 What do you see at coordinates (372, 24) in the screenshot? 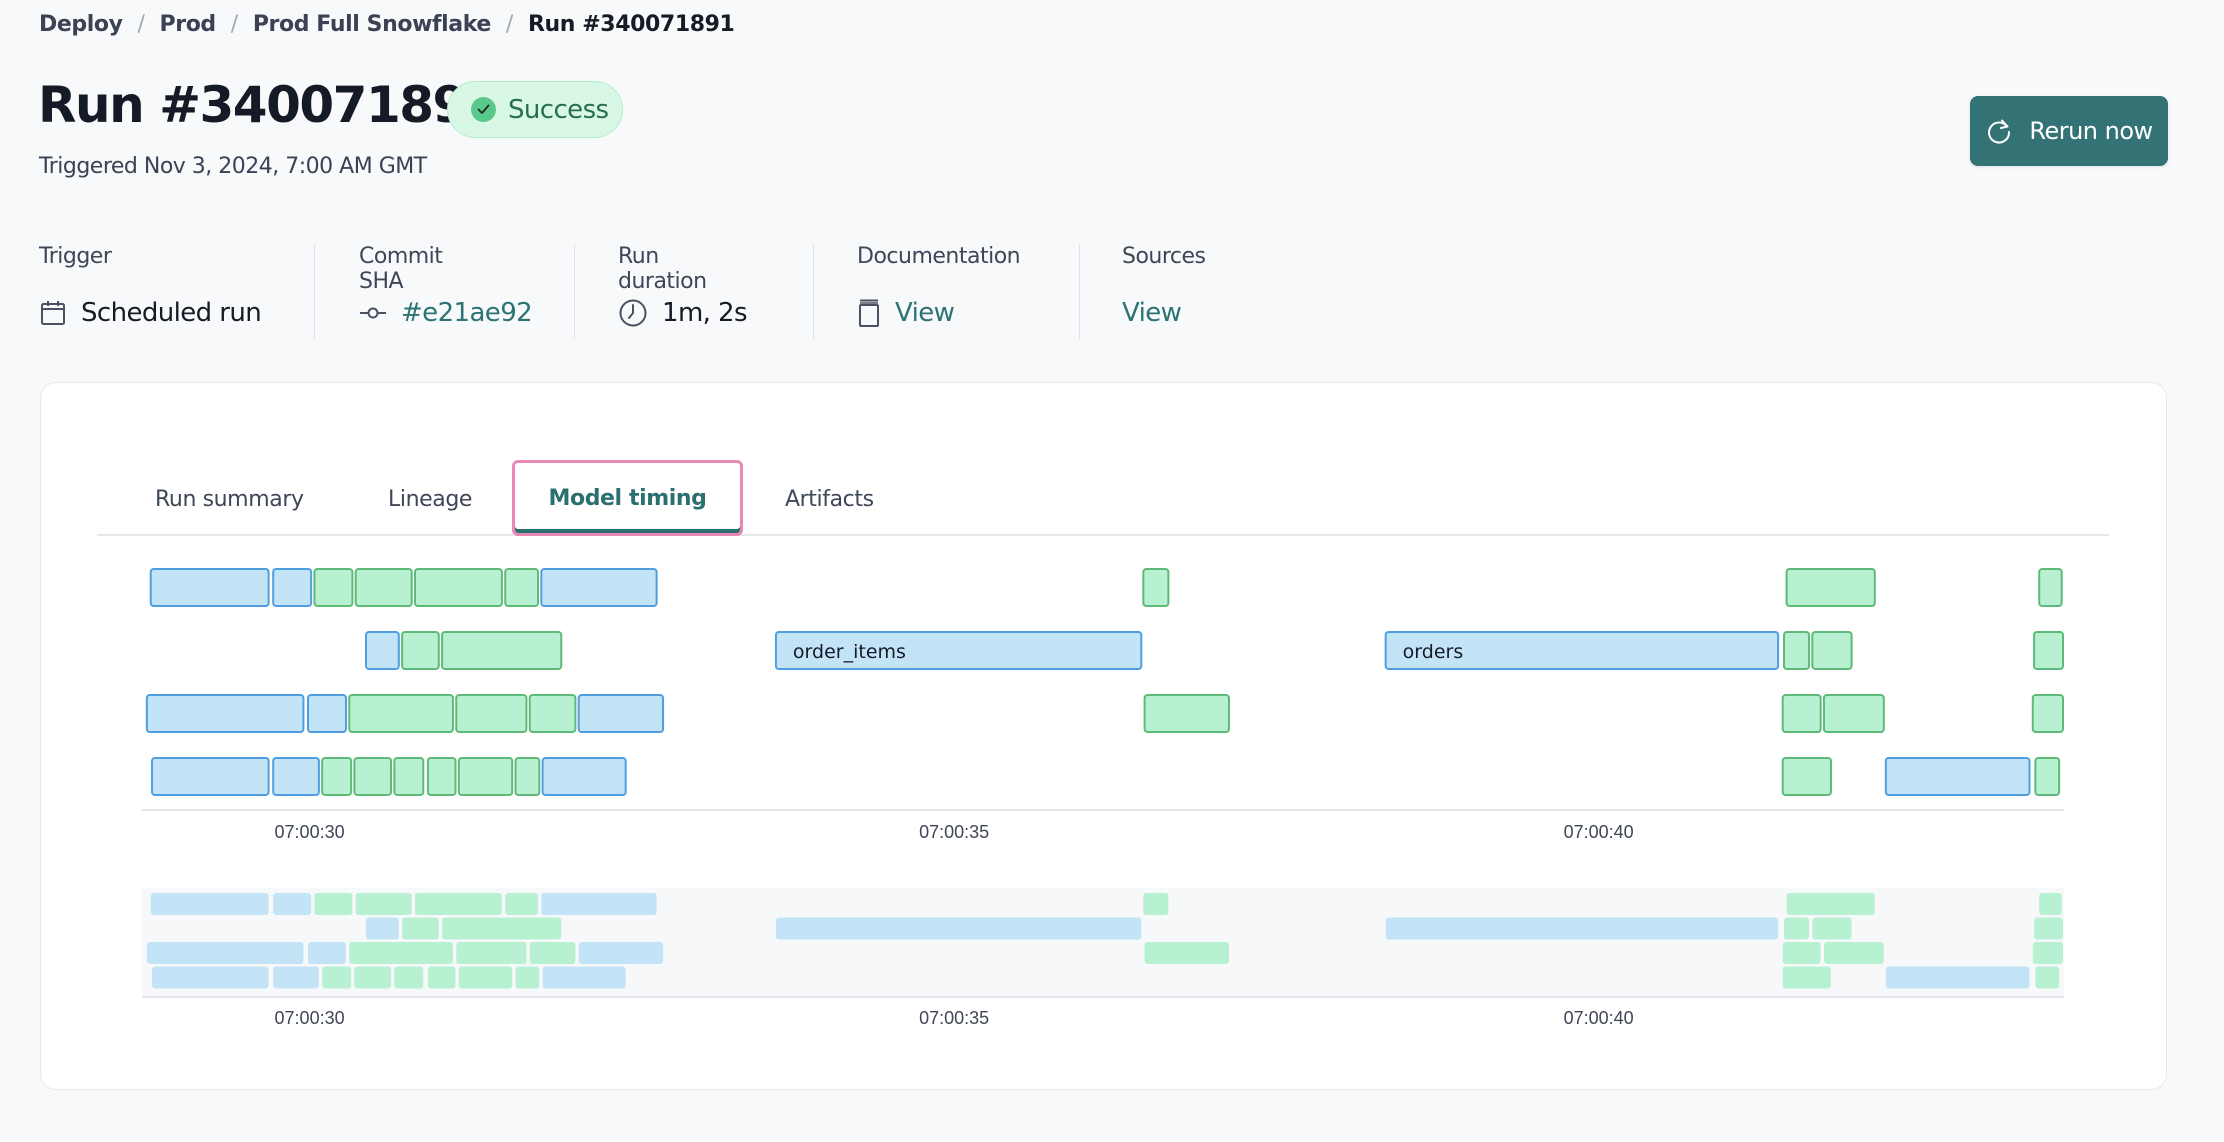
I see `breadcrumb-job: Prod Full Snowflake` at bounding box center [372, 24].